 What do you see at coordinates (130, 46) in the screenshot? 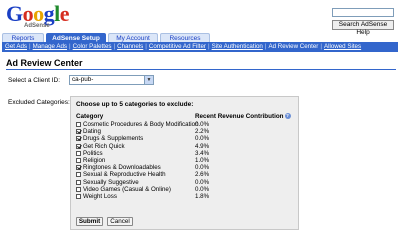
I see `subnav-channels: Channels` at bounding box center [130, 46].